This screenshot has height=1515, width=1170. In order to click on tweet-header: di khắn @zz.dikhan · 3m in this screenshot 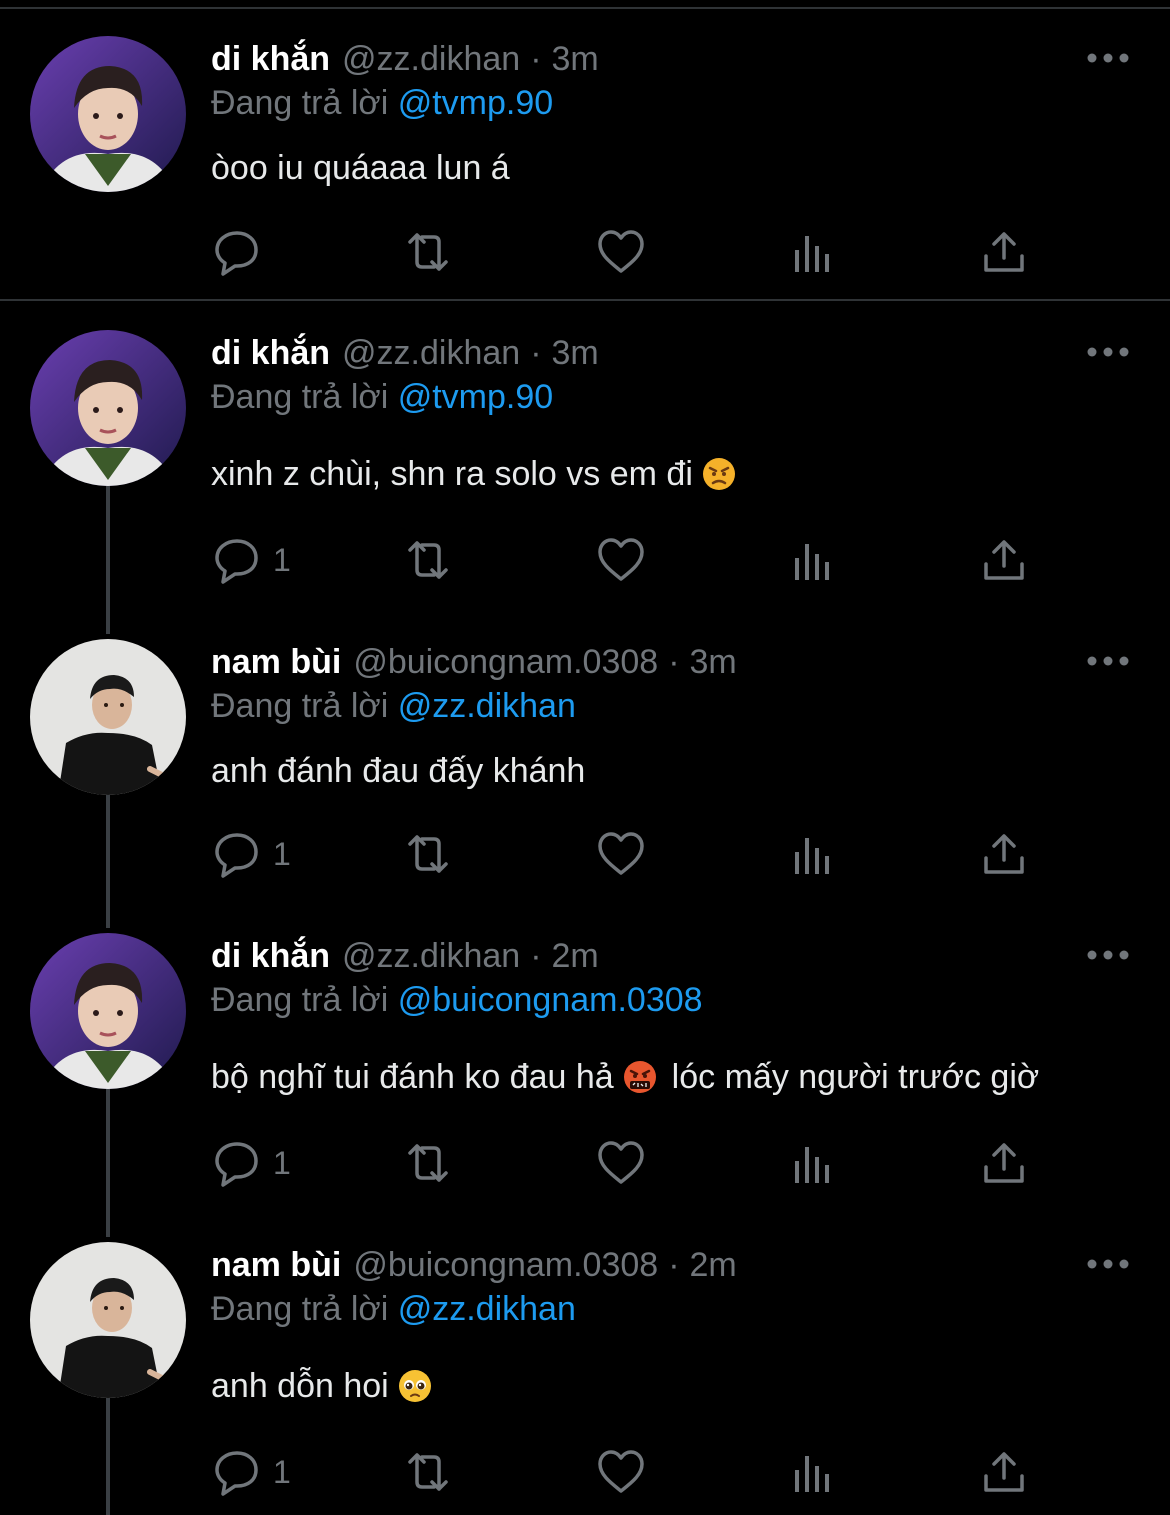, I will do `click(405, 353)`.